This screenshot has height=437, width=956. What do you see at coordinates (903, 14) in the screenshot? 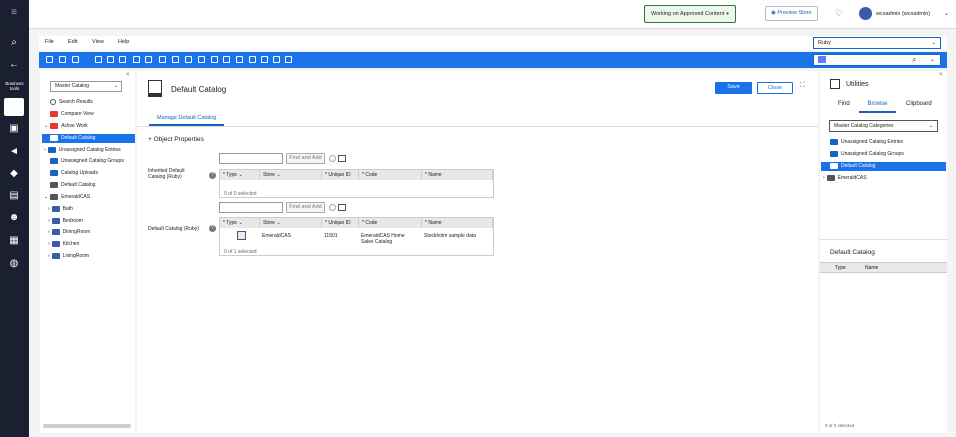
I see `user-name: wcsadmin (wcsadmin)` at bounding box center [903, 14].